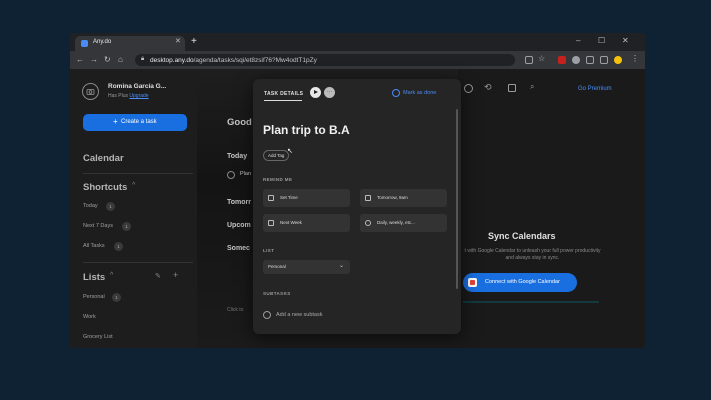  I want to click on sync-icon: ⟲, so click(488, 87).